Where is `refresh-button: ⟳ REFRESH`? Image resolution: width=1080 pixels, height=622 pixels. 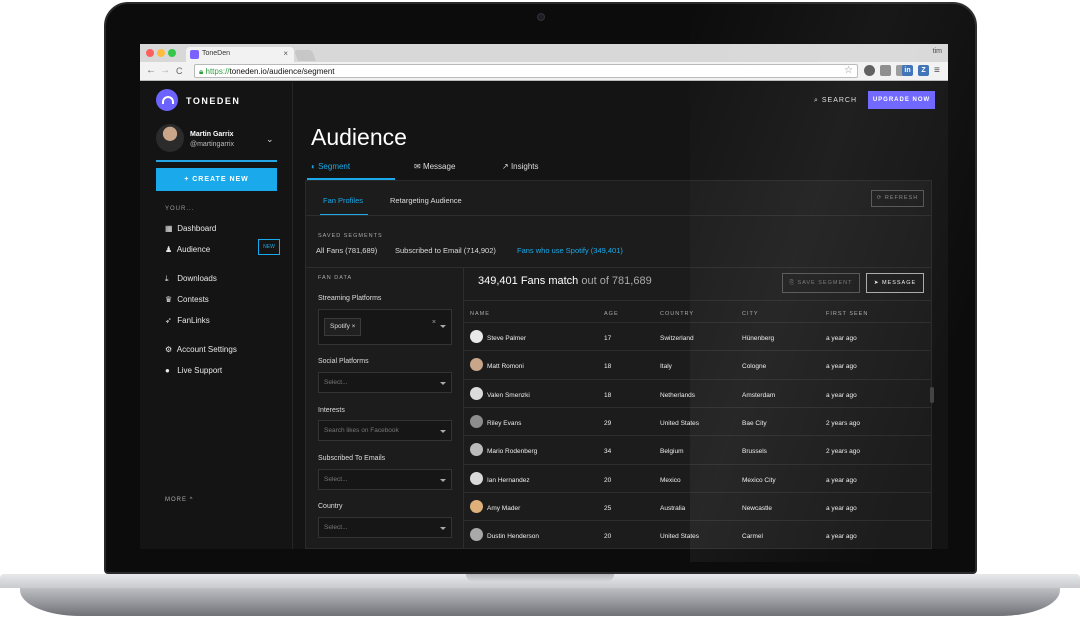 refresh-button: ⟳ REFRESH is located at coordinates (897, 198).